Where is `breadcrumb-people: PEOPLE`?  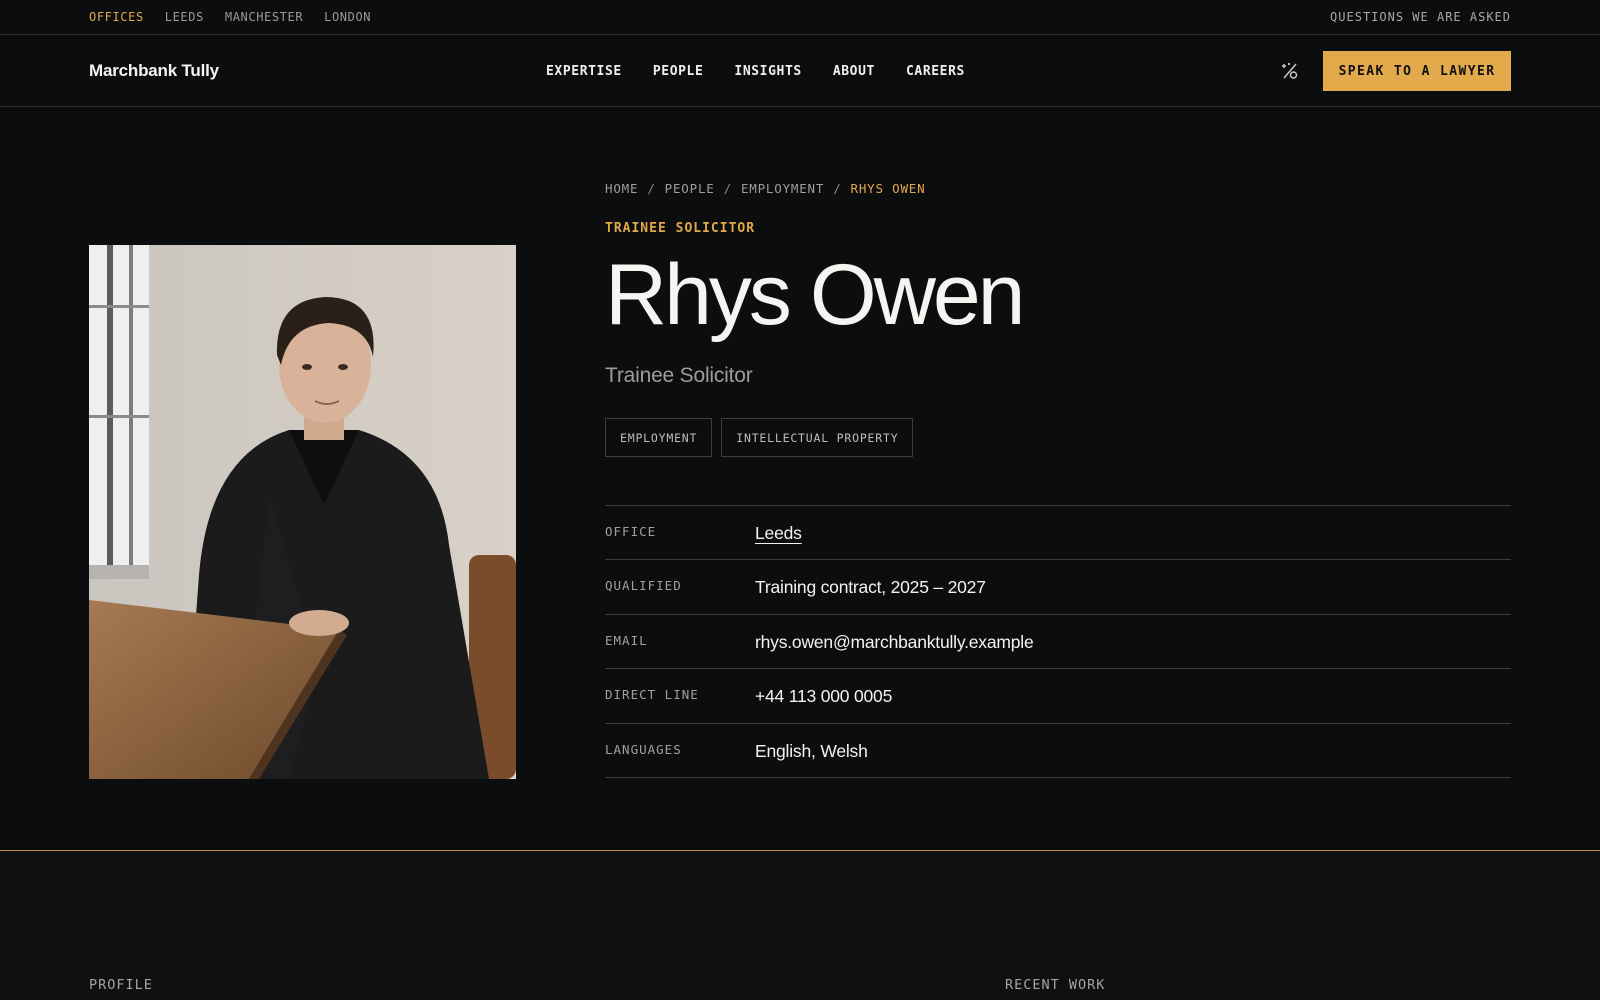
breadcrumb-people: PEOPLE is located at coordinates (690, 188).